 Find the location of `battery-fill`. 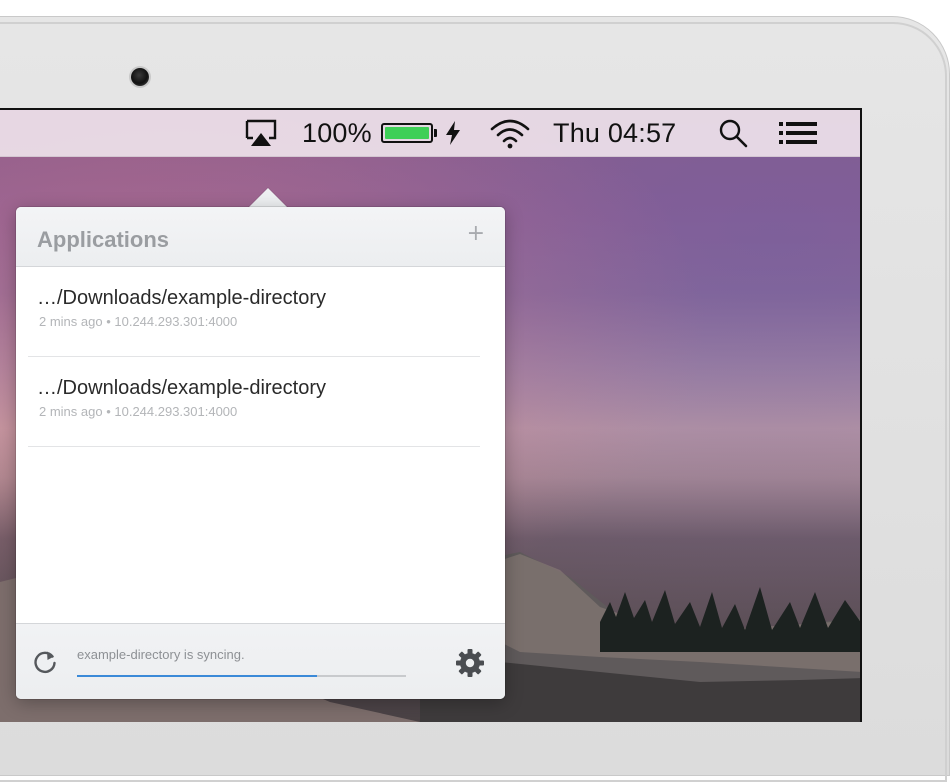

battery-fill is located at coordinates (406, 133).